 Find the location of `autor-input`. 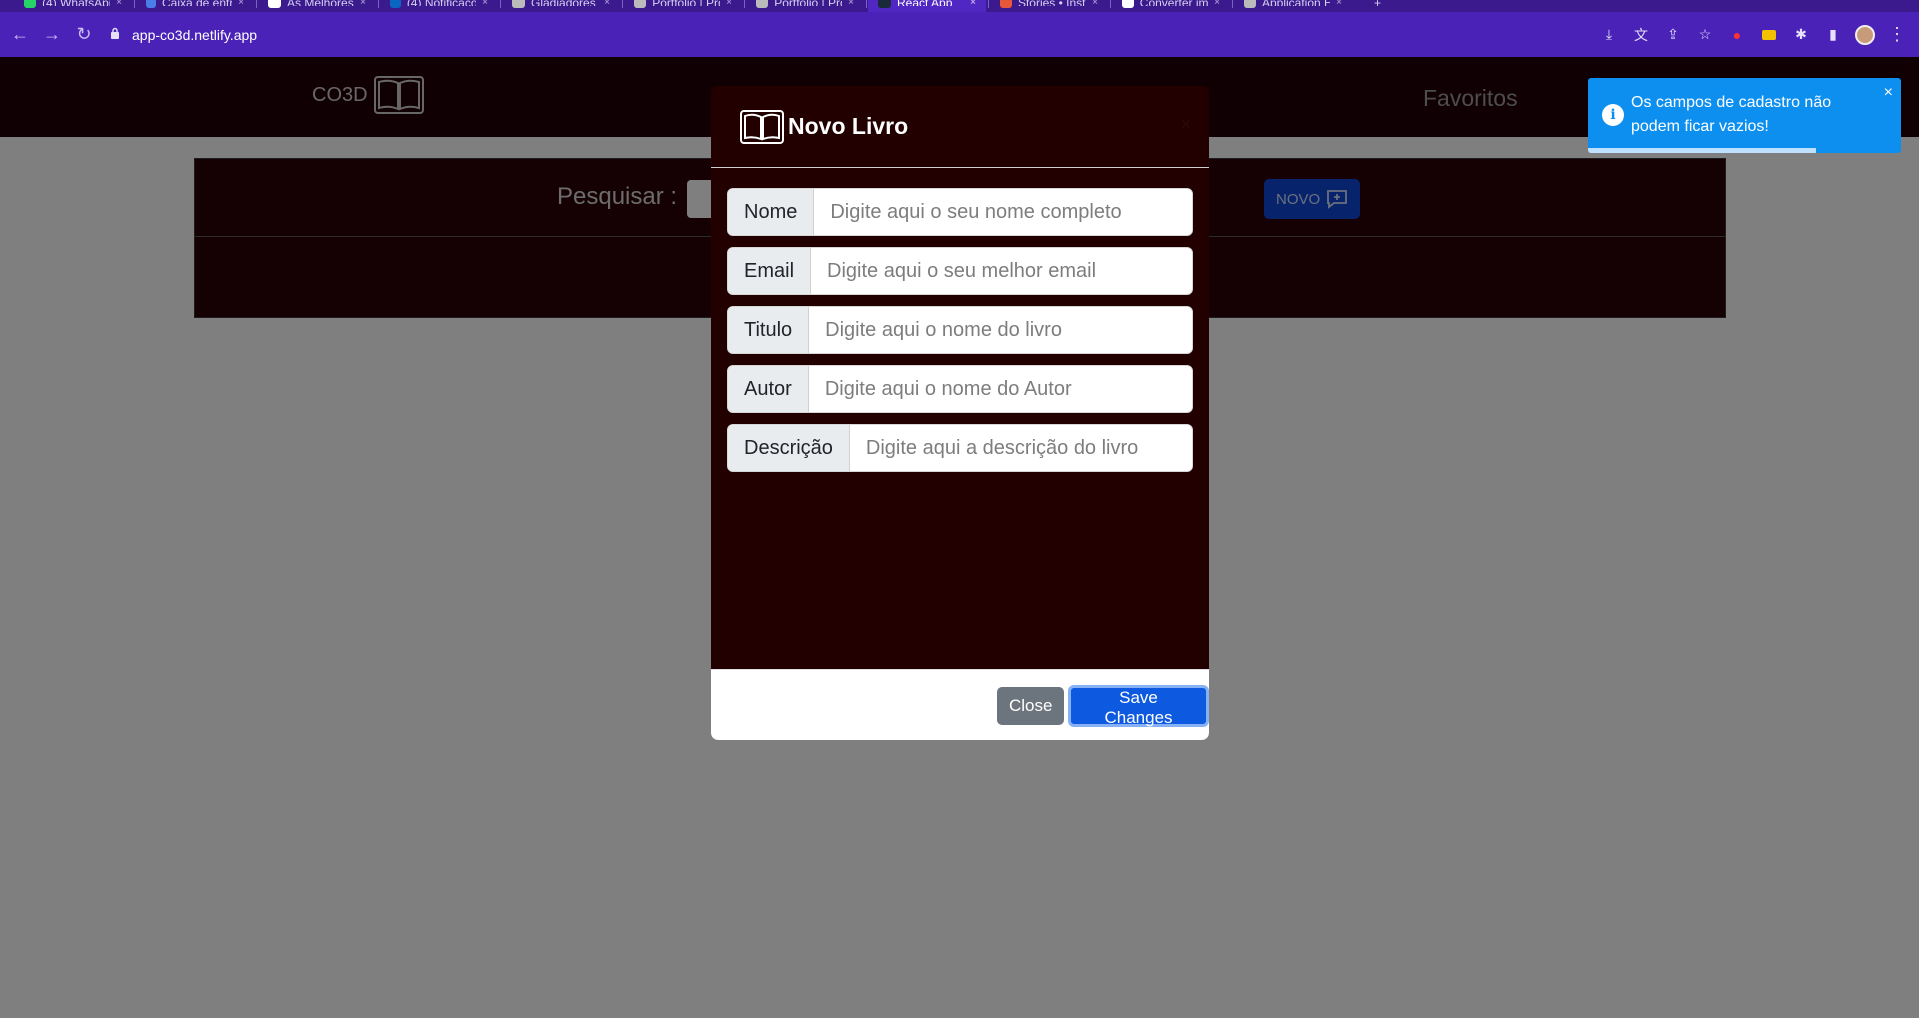

autor-input is located at coordinates (1000, 389).